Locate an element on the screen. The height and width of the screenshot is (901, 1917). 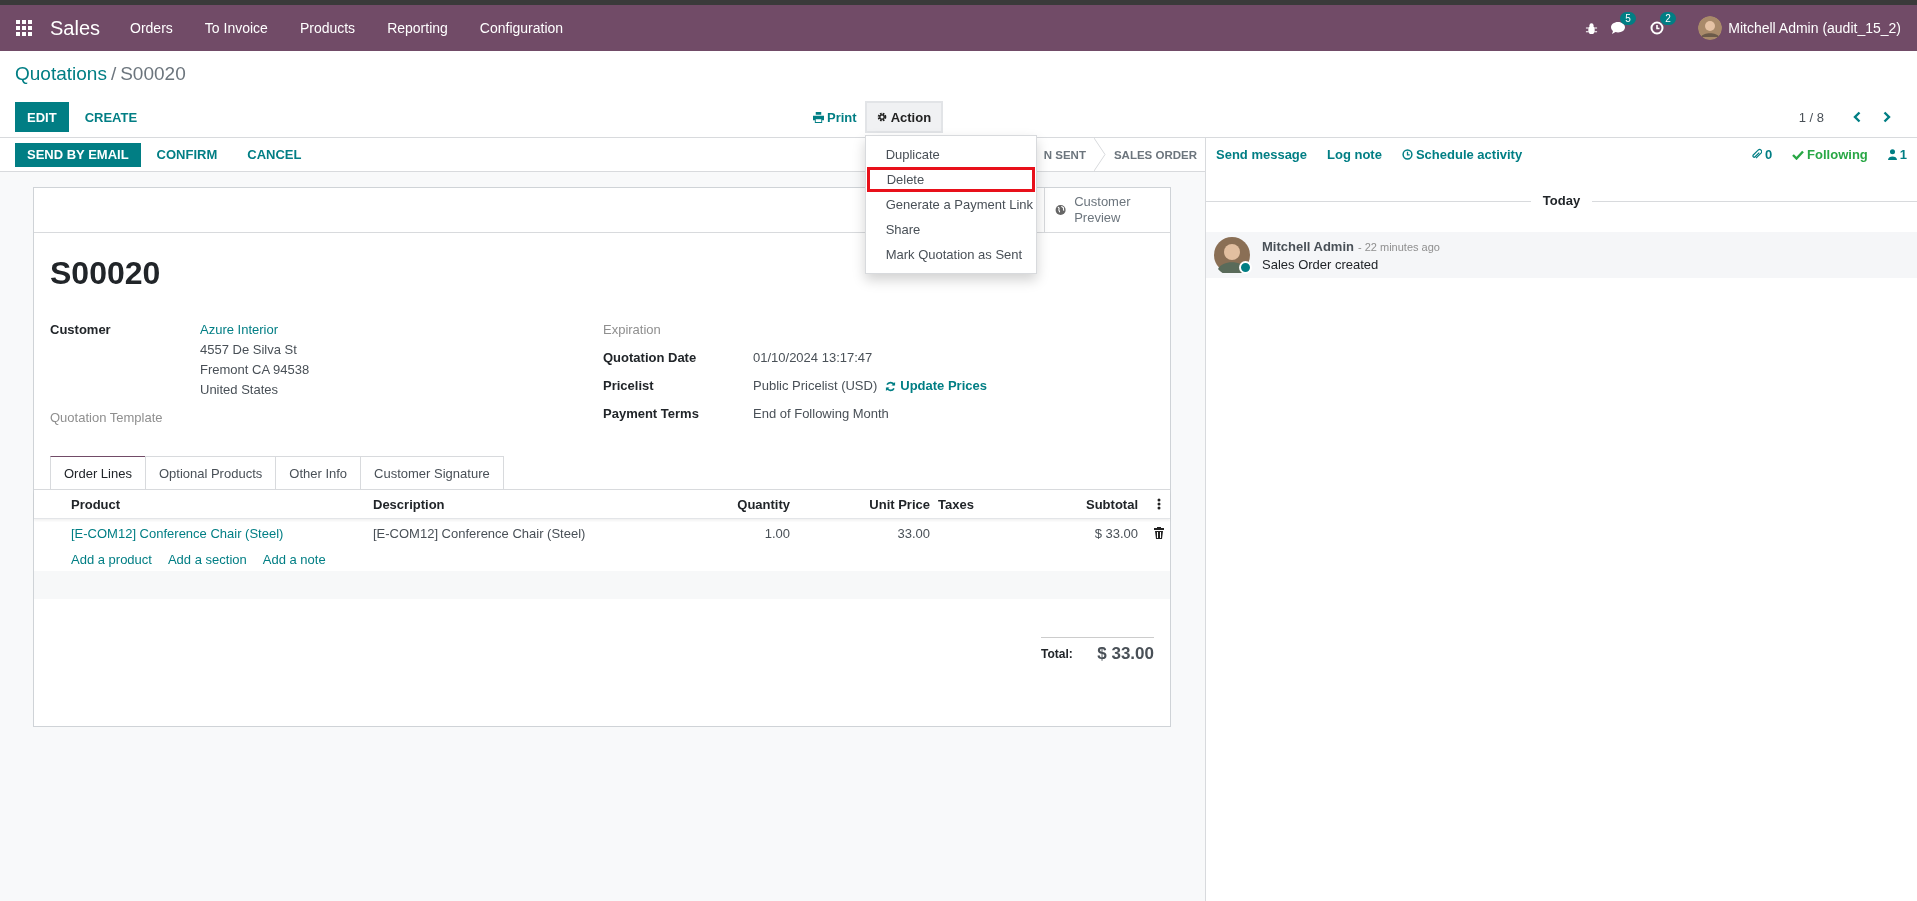
pager-value: 1 / 8 is located at coordinates (1811, 117).